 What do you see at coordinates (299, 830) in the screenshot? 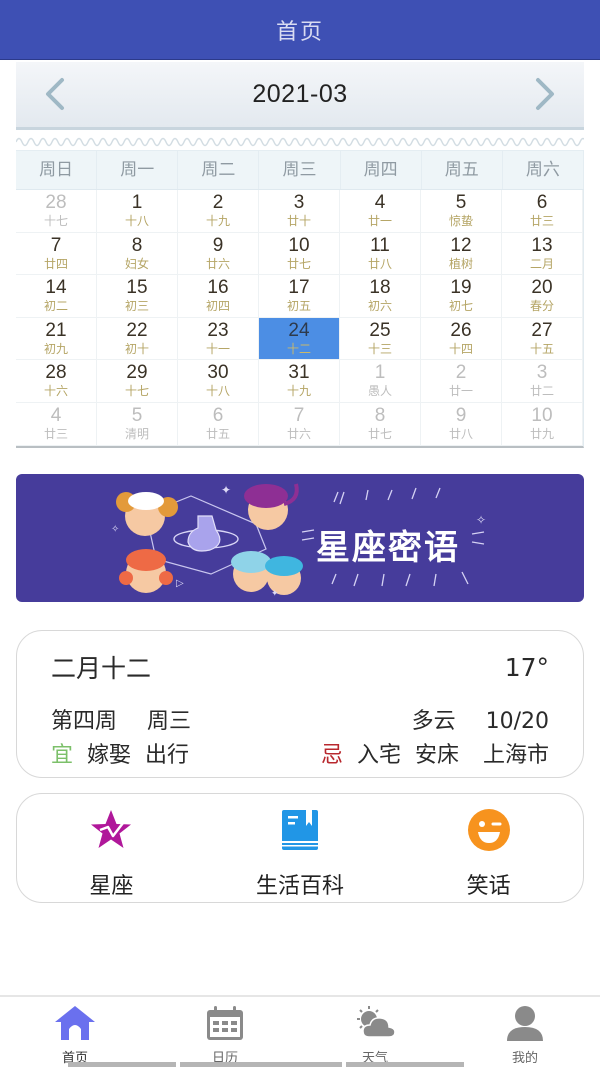
I see `book-icon` at bounding box center [299, 830].